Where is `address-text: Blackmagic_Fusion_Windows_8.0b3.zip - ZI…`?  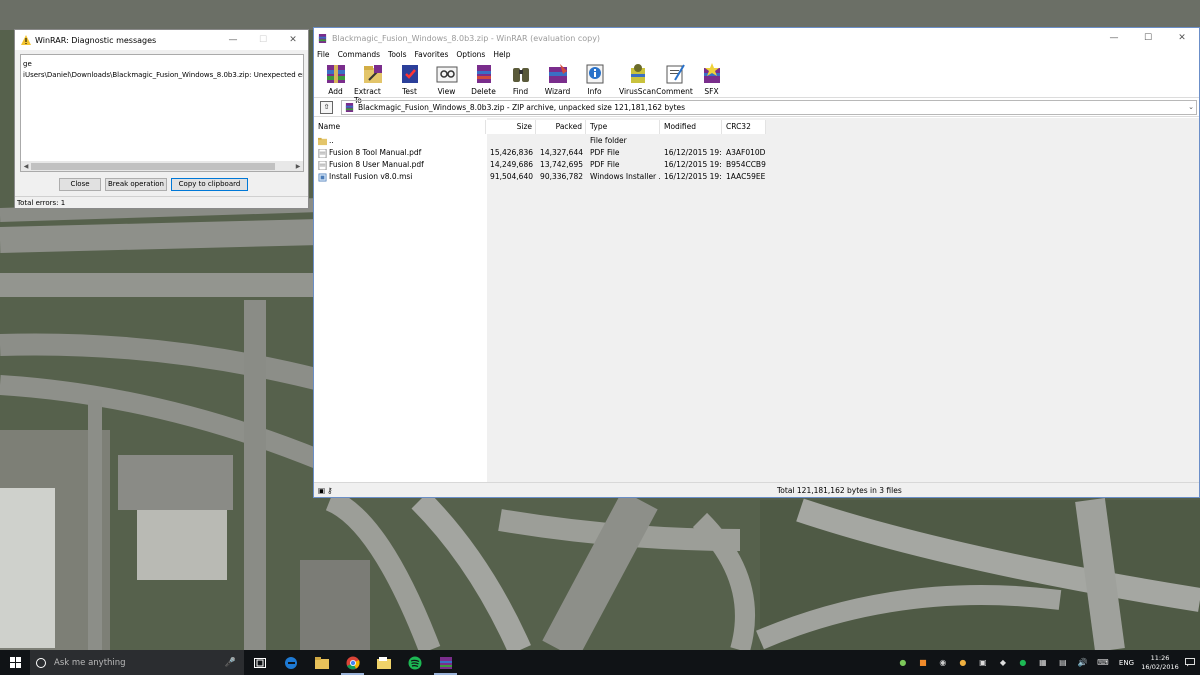
address-text: Blackmagic_Fusion_Windows_8.0b3.zip - ZI… is located at coordinates (522, 107).